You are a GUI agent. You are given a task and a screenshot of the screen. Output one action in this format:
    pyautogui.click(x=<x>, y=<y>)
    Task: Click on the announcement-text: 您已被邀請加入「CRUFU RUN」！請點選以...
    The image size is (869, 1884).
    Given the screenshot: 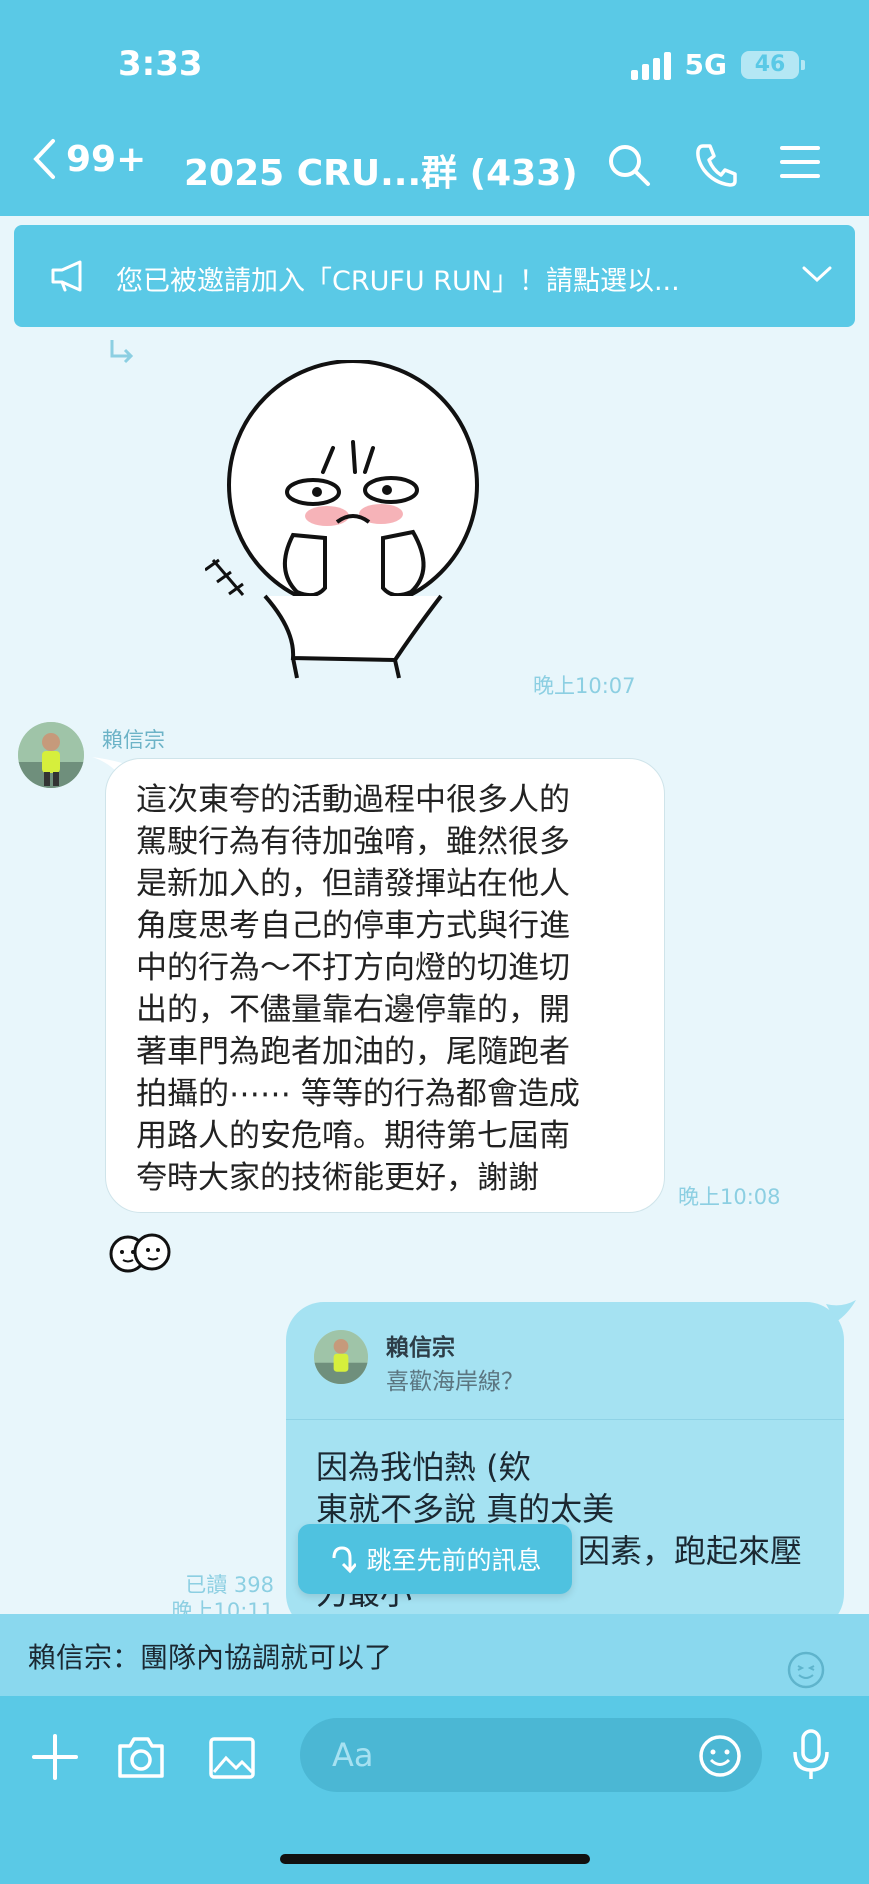 What is the action you would take?
    pyautogui.click(x=398, y=281)
    